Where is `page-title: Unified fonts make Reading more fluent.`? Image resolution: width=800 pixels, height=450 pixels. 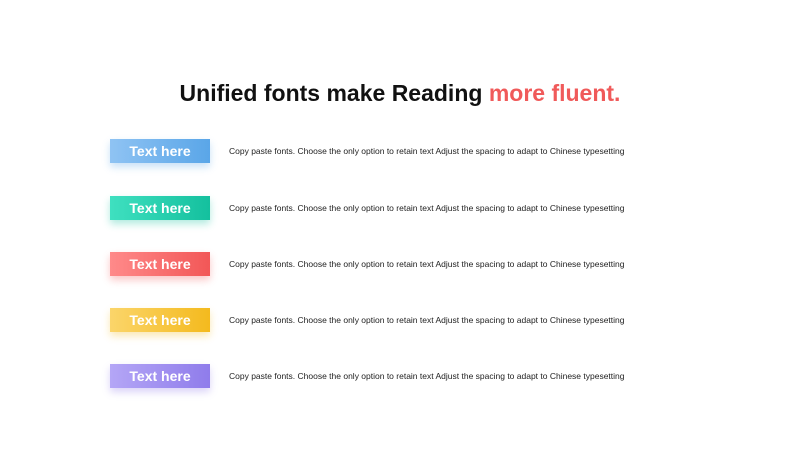 page-title: Unified fonts make Reading more fluent. is located at coordinates (400, 93).